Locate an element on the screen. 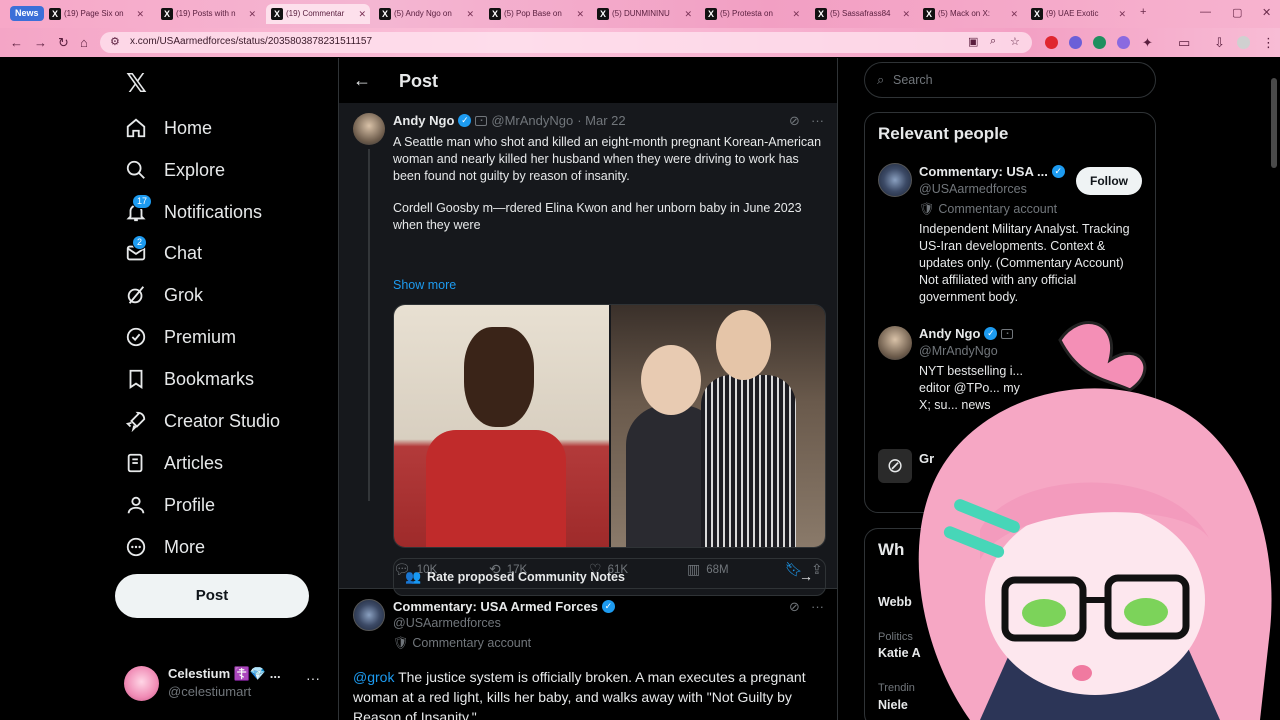 This screenshot has width=1280, height=720. nav-grok: Grok is located at coordinates (163, 295).